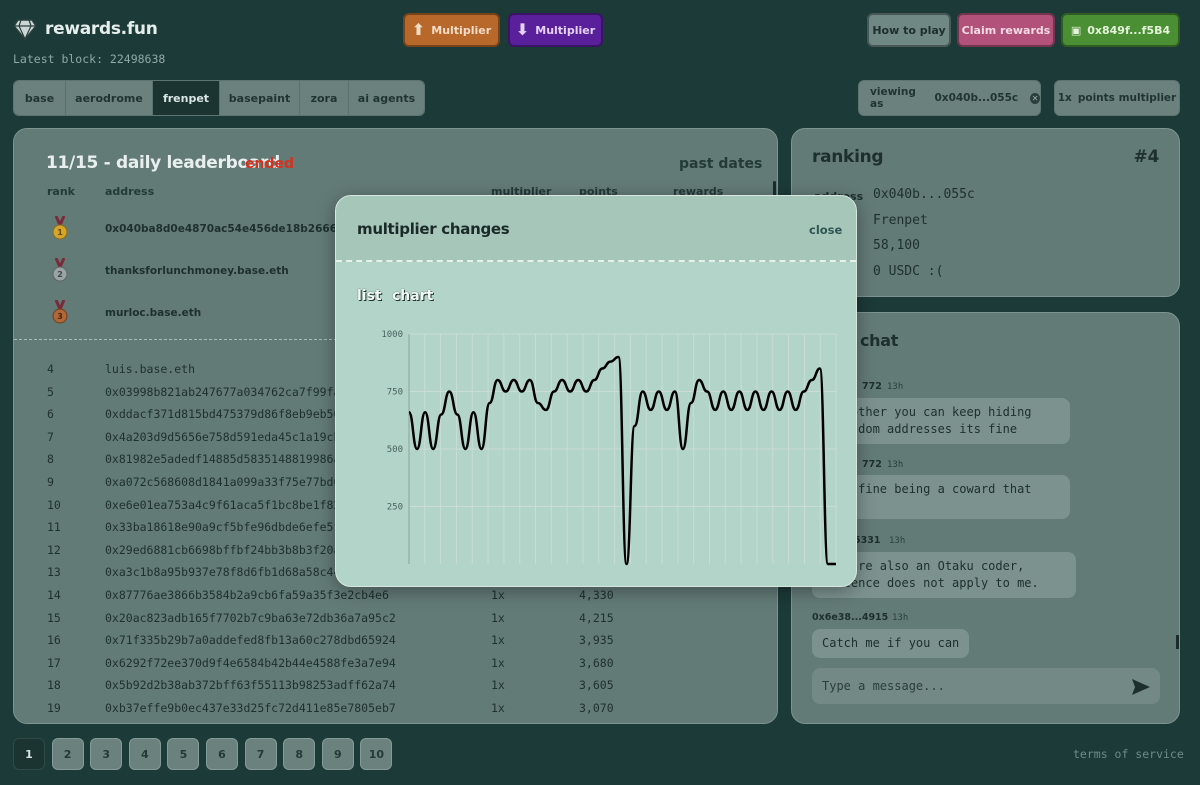 Image resolution: width=1200 pixels, height=785 pixels. Describe the element at coordinates (412, 296) in the screenshot. I see `tab-chart: chart` at that location.